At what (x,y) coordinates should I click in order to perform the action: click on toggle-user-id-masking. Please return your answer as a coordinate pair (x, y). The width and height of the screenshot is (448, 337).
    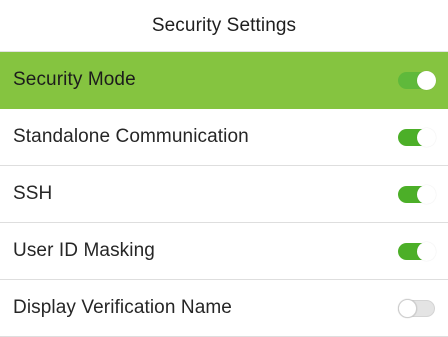
    Looking at the image, I should click on (417, 251).